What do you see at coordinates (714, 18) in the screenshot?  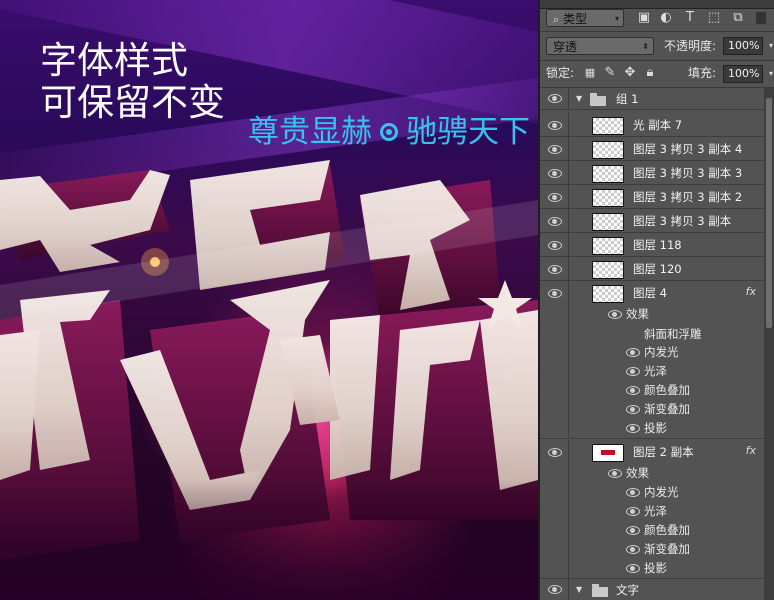 I see `shape-filter-icon: ⬚` at bounding box center [714, 18].